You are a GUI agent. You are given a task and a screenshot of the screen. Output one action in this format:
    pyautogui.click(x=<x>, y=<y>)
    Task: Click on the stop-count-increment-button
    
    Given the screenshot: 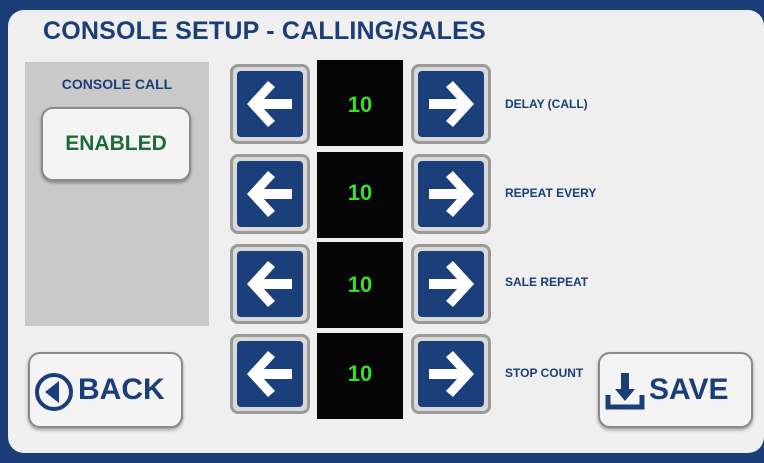 What is the action you would take?
    pyautogui.click(x=451, y=374)
    